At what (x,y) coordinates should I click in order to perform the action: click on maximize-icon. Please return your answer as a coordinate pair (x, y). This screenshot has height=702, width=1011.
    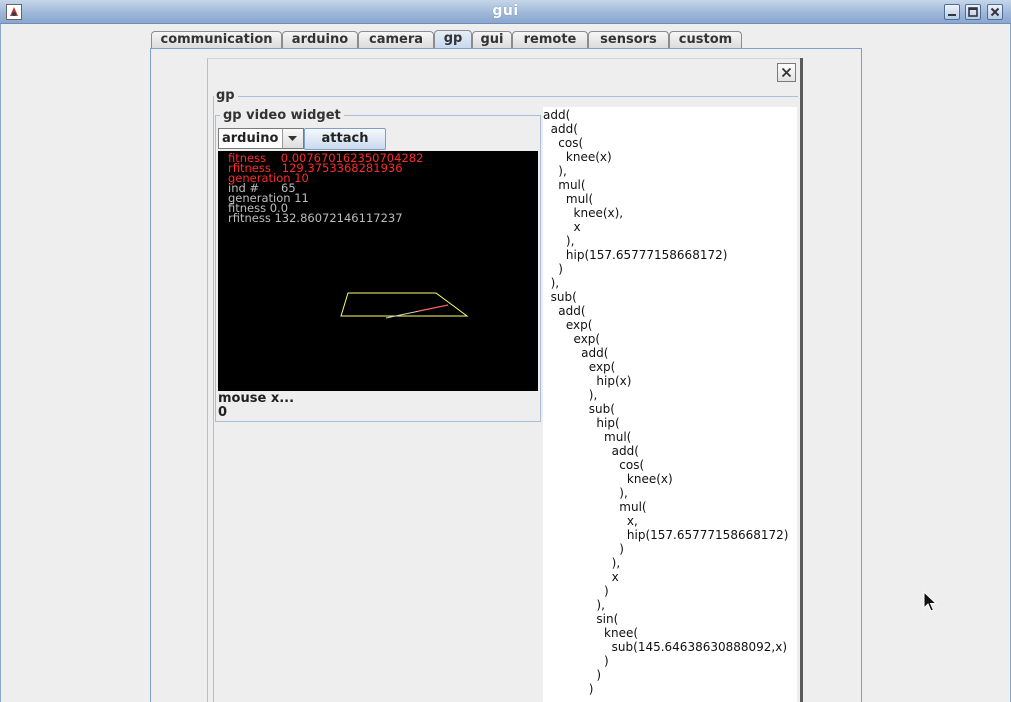
    Looking at the image, I should click on (973, 12).